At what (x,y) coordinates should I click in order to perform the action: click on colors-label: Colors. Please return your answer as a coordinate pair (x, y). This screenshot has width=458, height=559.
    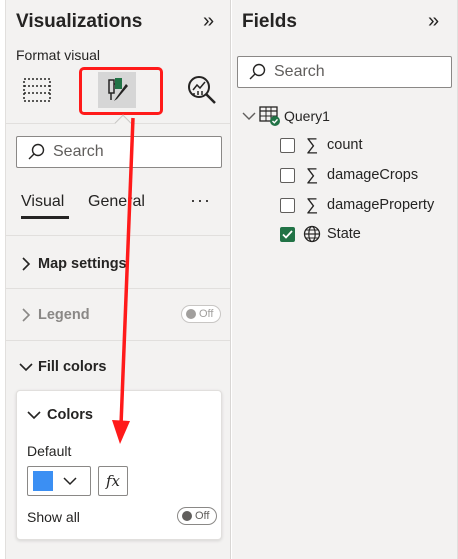
    Looking at the image, I should click on (70, 415).